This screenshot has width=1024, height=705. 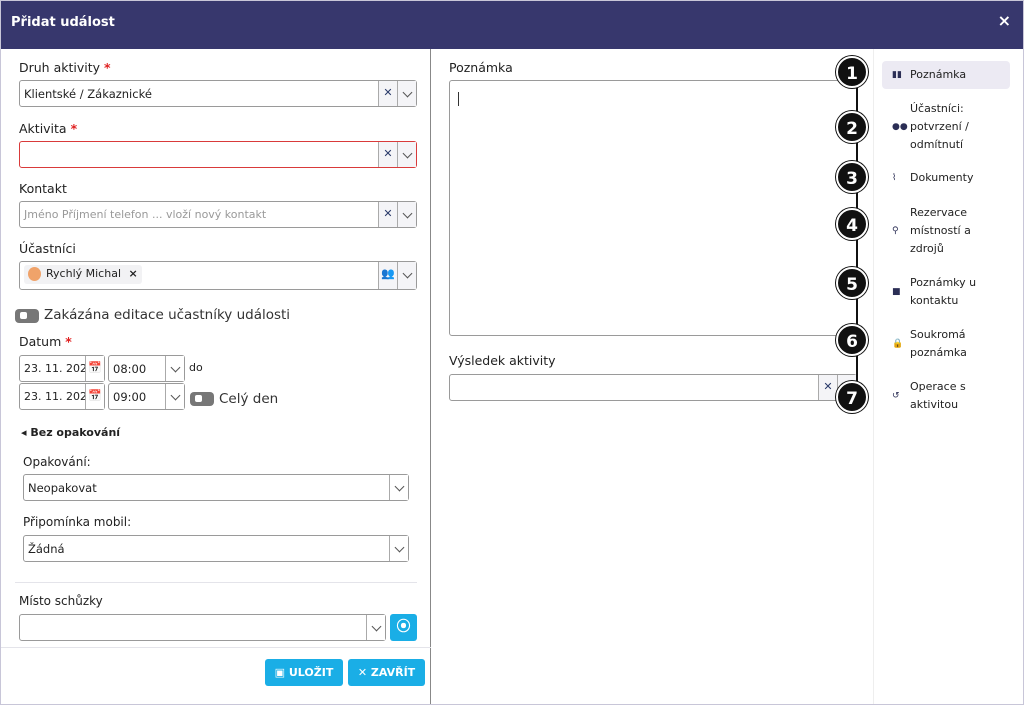 What do you see at coordinates (281, 672) in the screenshot?
I see `save-icon: ▣` at bounding box center [281, 672].